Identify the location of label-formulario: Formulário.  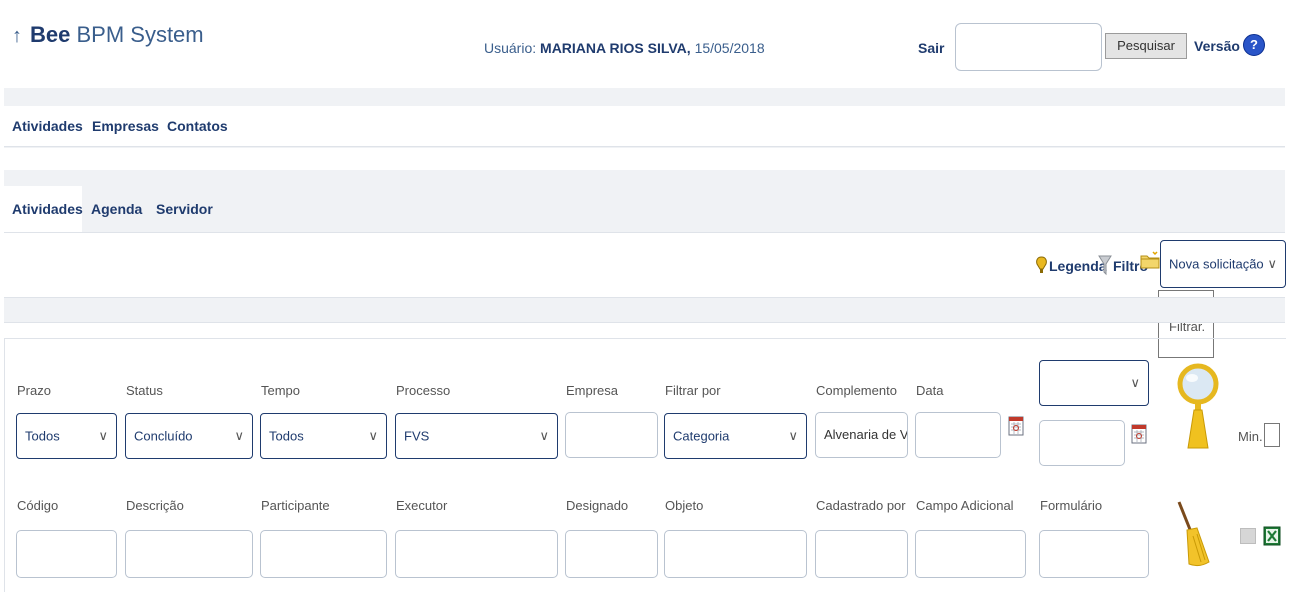
(1071, 505).